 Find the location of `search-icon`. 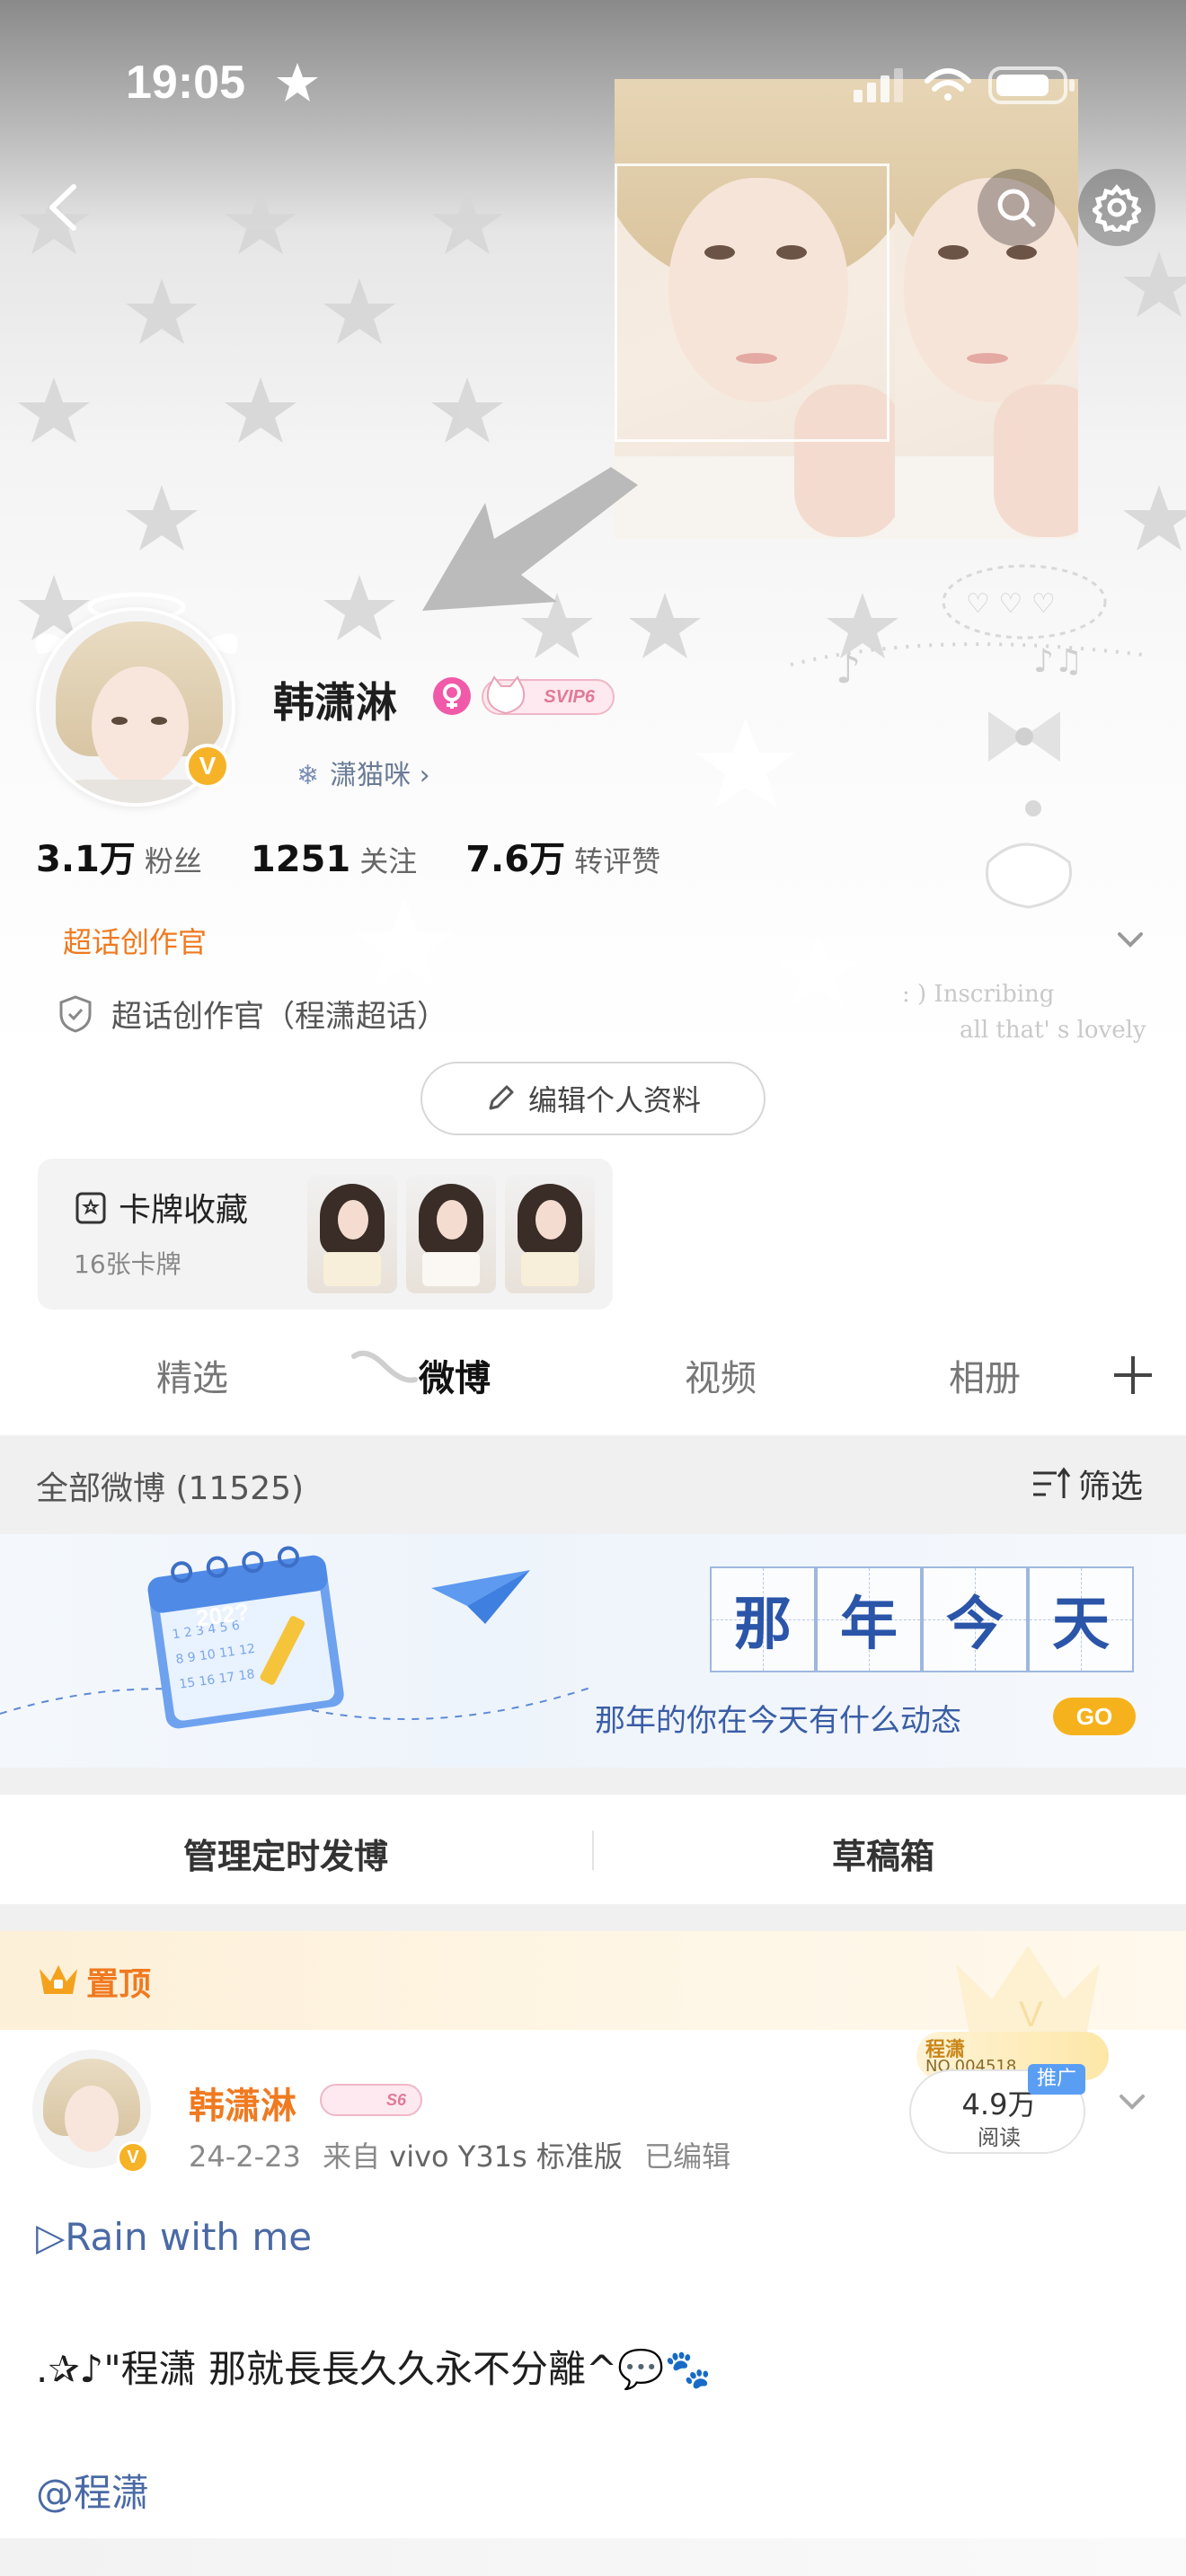

search-icon is located at coordinates (1016, 208).